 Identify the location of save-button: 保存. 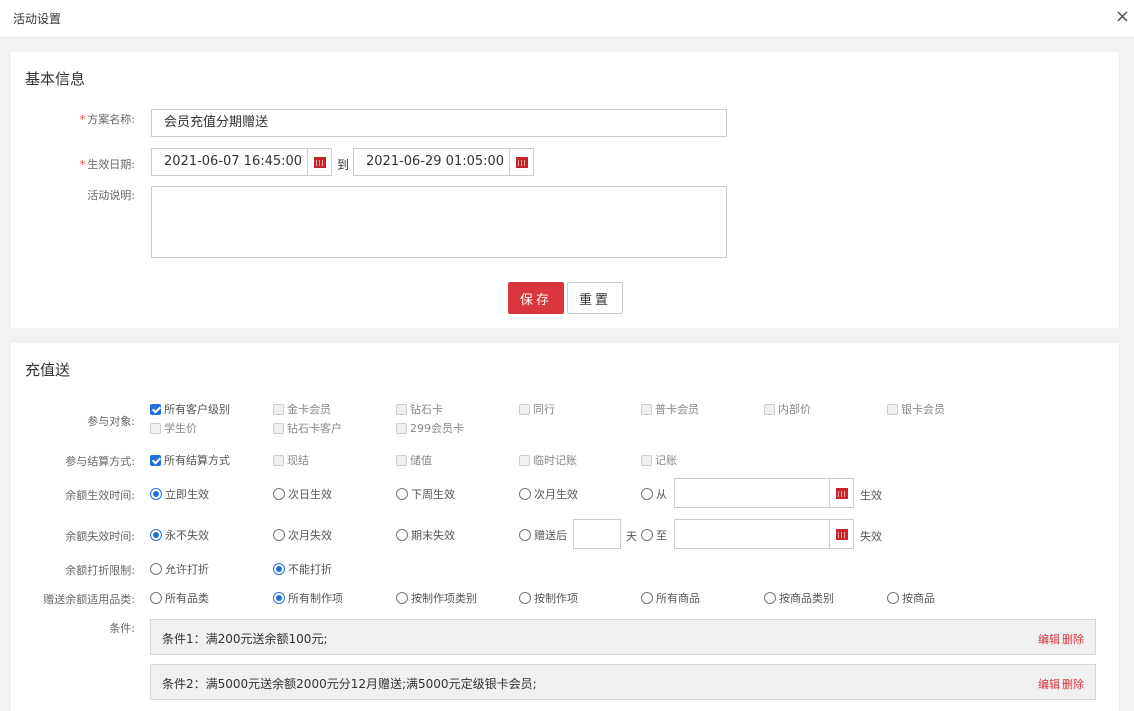
(536, 298).